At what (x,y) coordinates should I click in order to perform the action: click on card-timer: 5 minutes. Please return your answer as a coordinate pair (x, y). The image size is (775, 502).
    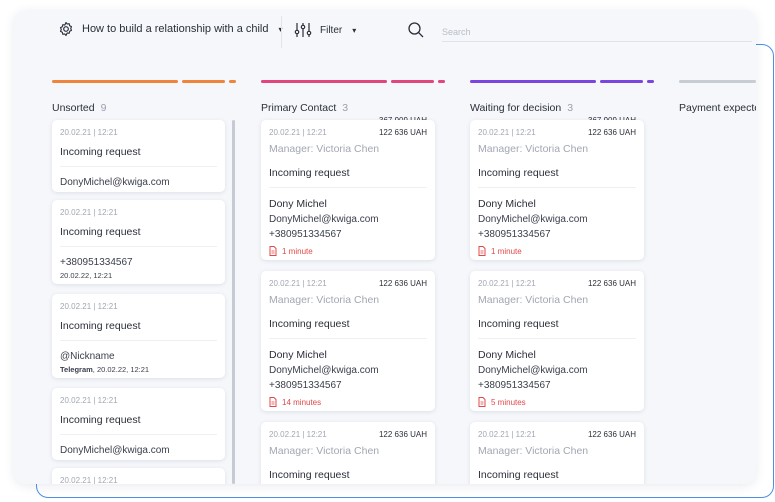
    Looking at the image, I should click on (557, 402).